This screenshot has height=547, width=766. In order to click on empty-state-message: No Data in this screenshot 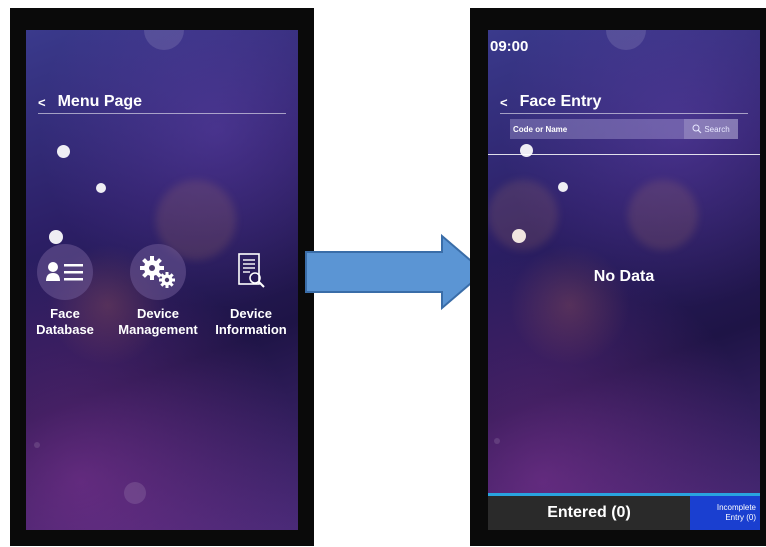, I will do `click(624, 276)`.